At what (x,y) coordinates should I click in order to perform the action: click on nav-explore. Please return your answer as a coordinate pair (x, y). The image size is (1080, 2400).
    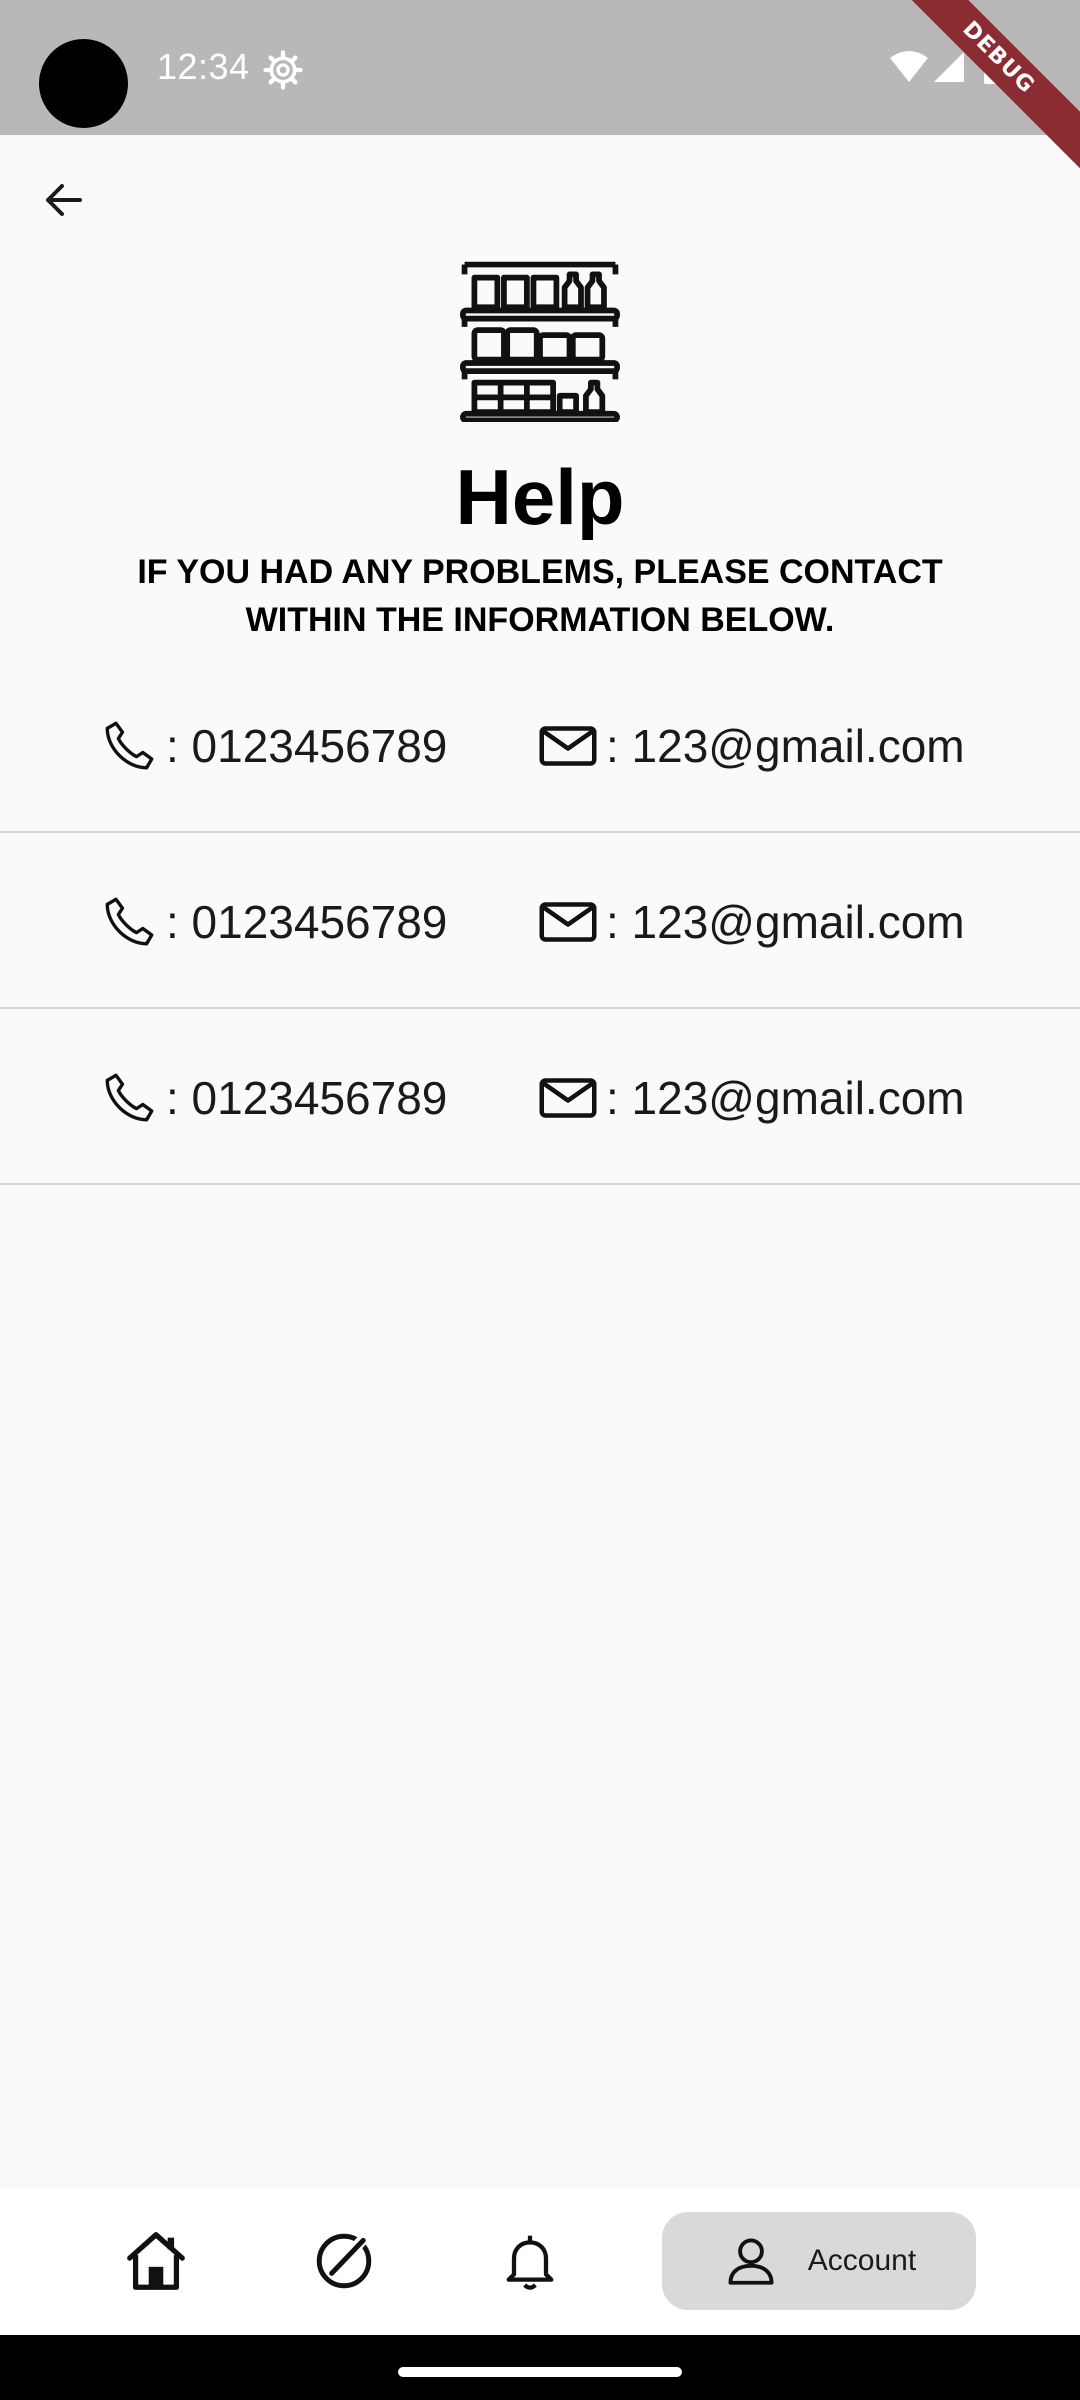
    Looking at the image, I should click on (344, 2261).